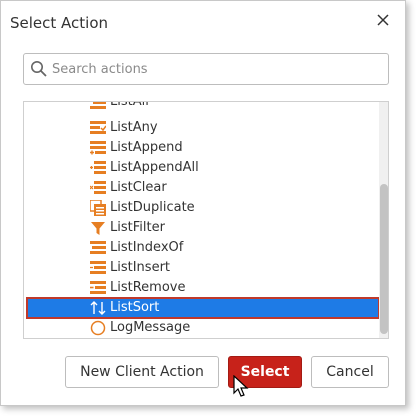 The width and height of the screenshot is (420, 420). I want to click on search-input, so click(217, 69).